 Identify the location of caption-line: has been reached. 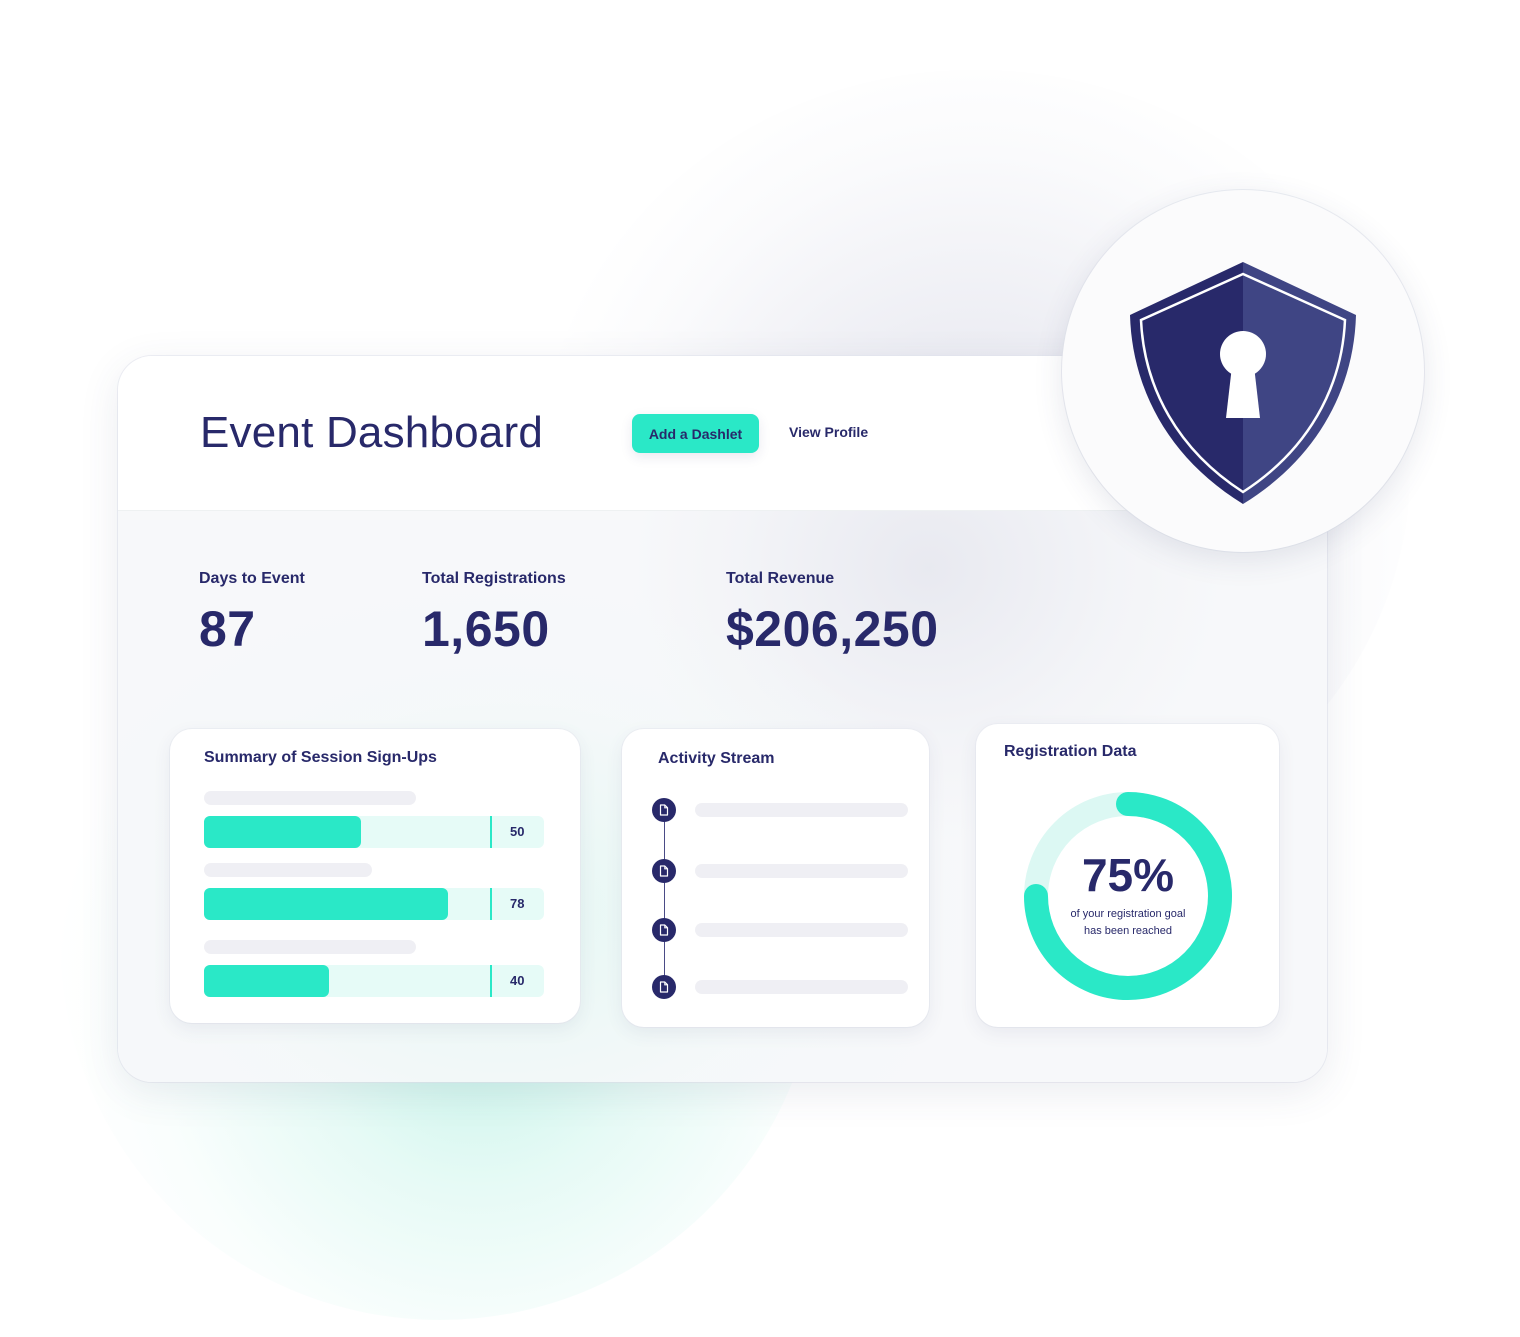
(1128, 931).